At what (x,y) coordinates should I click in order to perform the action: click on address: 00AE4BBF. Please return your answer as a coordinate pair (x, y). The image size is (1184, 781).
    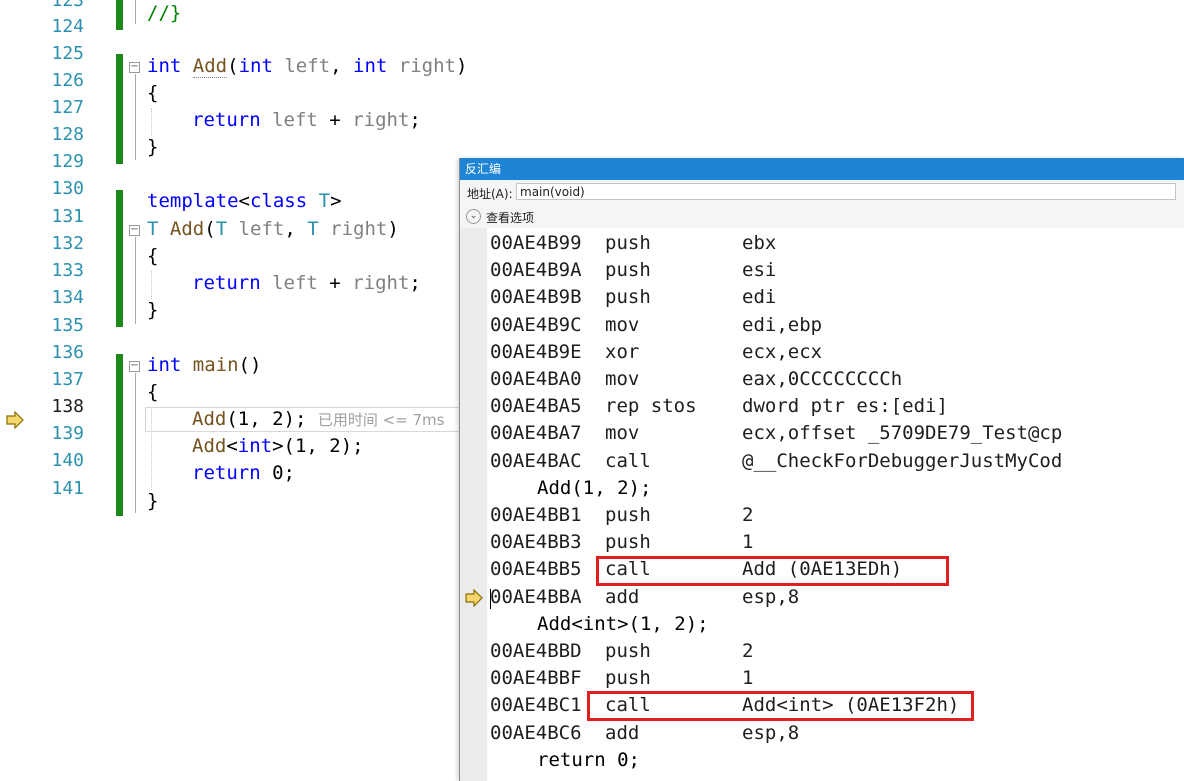
    Looking at the image, I should click on (536, 678).